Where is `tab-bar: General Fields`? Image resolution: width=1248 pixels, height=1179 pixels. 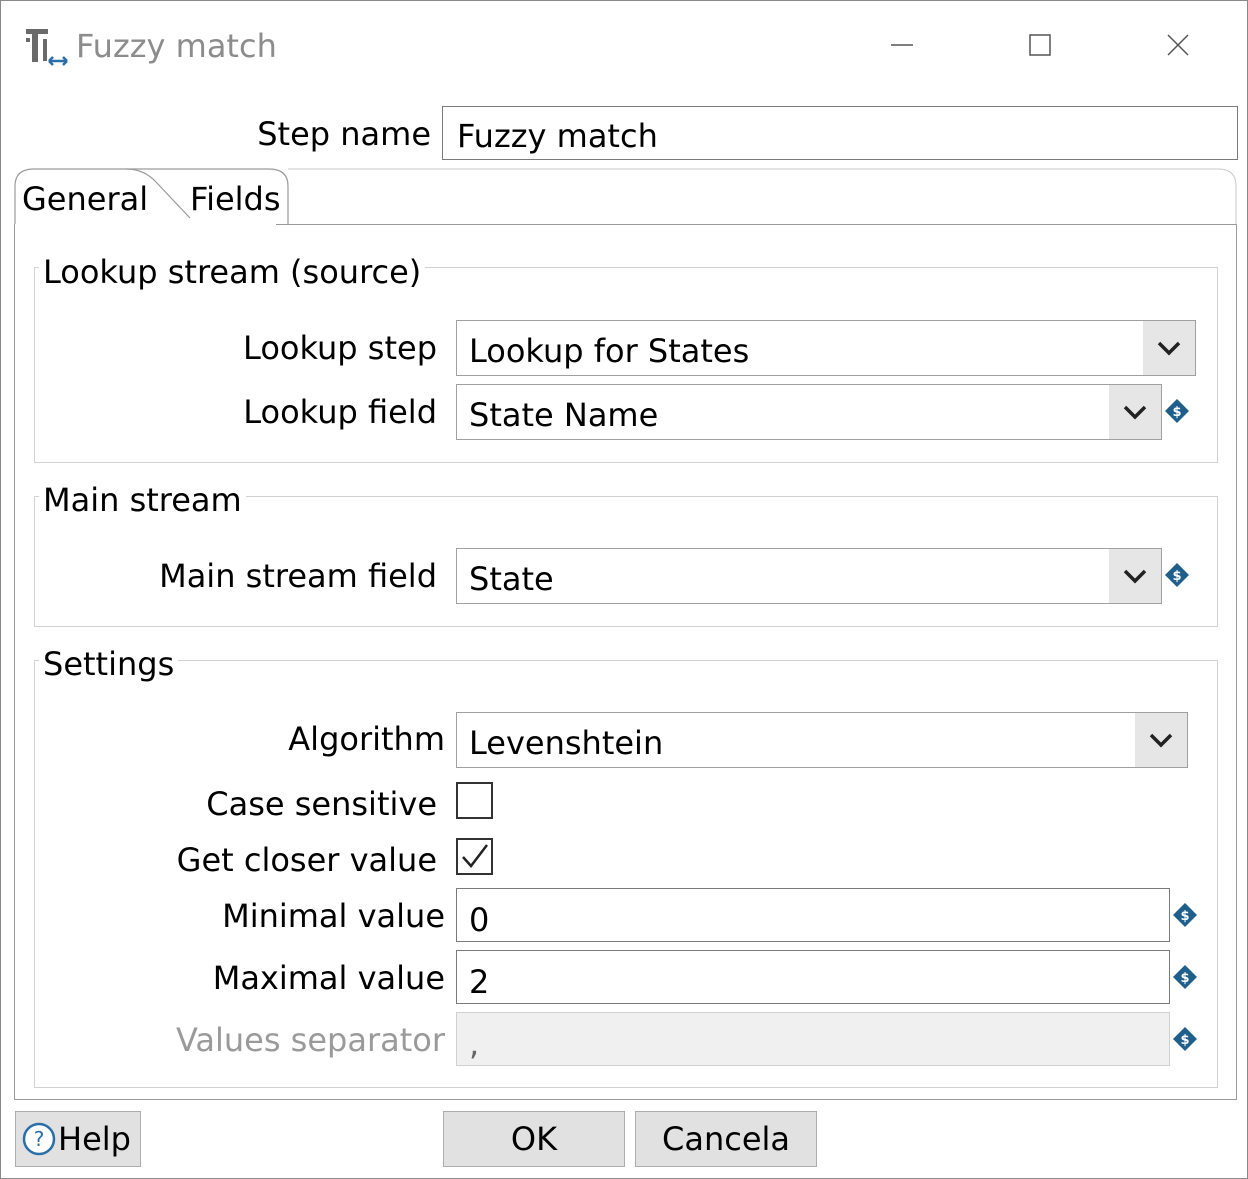 tab-bar: General Fields is located at coordinates (625, 196).